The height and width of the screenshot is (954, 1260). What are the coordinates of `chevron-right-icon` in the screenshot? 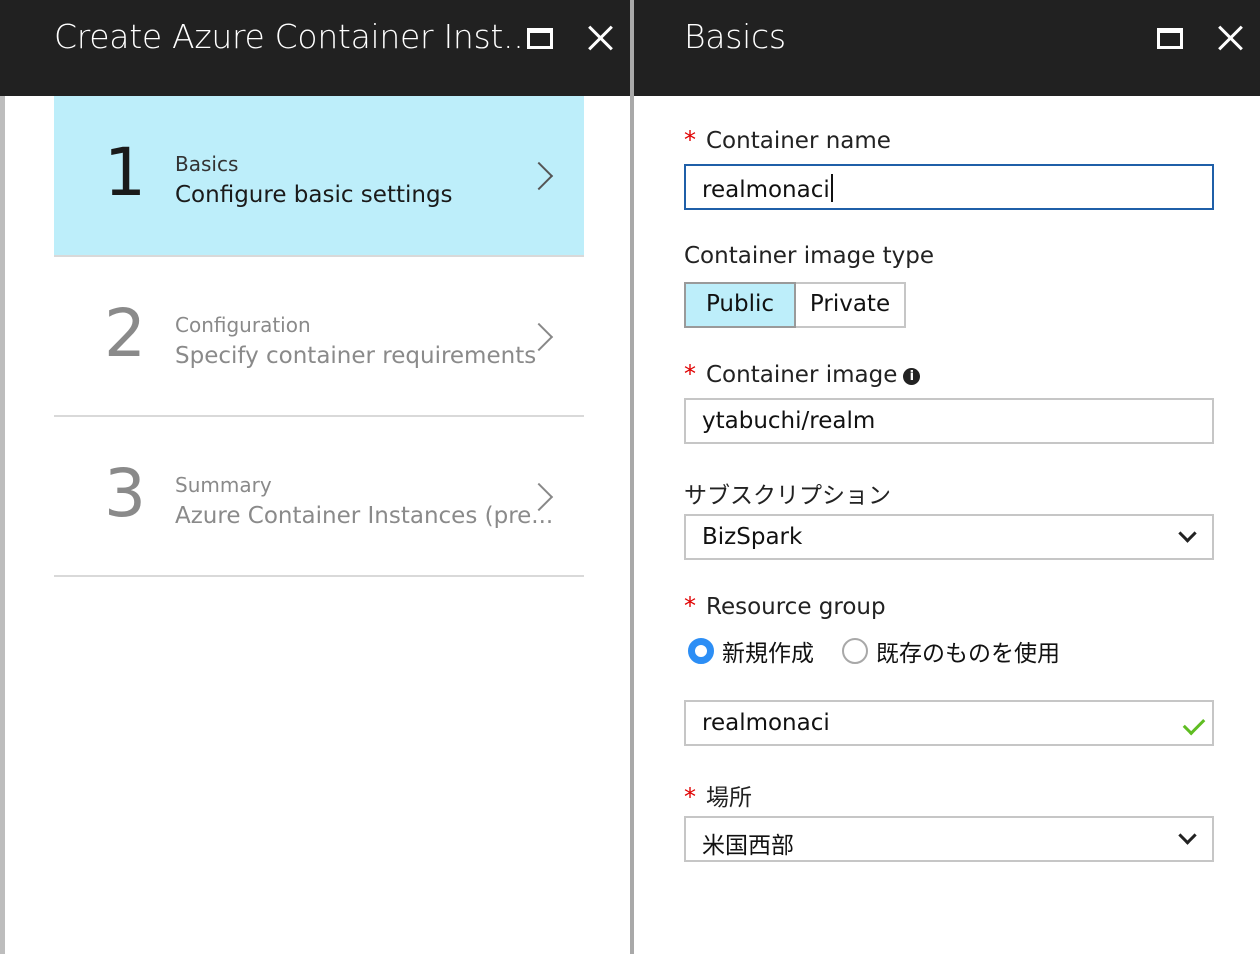 It's located at (539, 176).